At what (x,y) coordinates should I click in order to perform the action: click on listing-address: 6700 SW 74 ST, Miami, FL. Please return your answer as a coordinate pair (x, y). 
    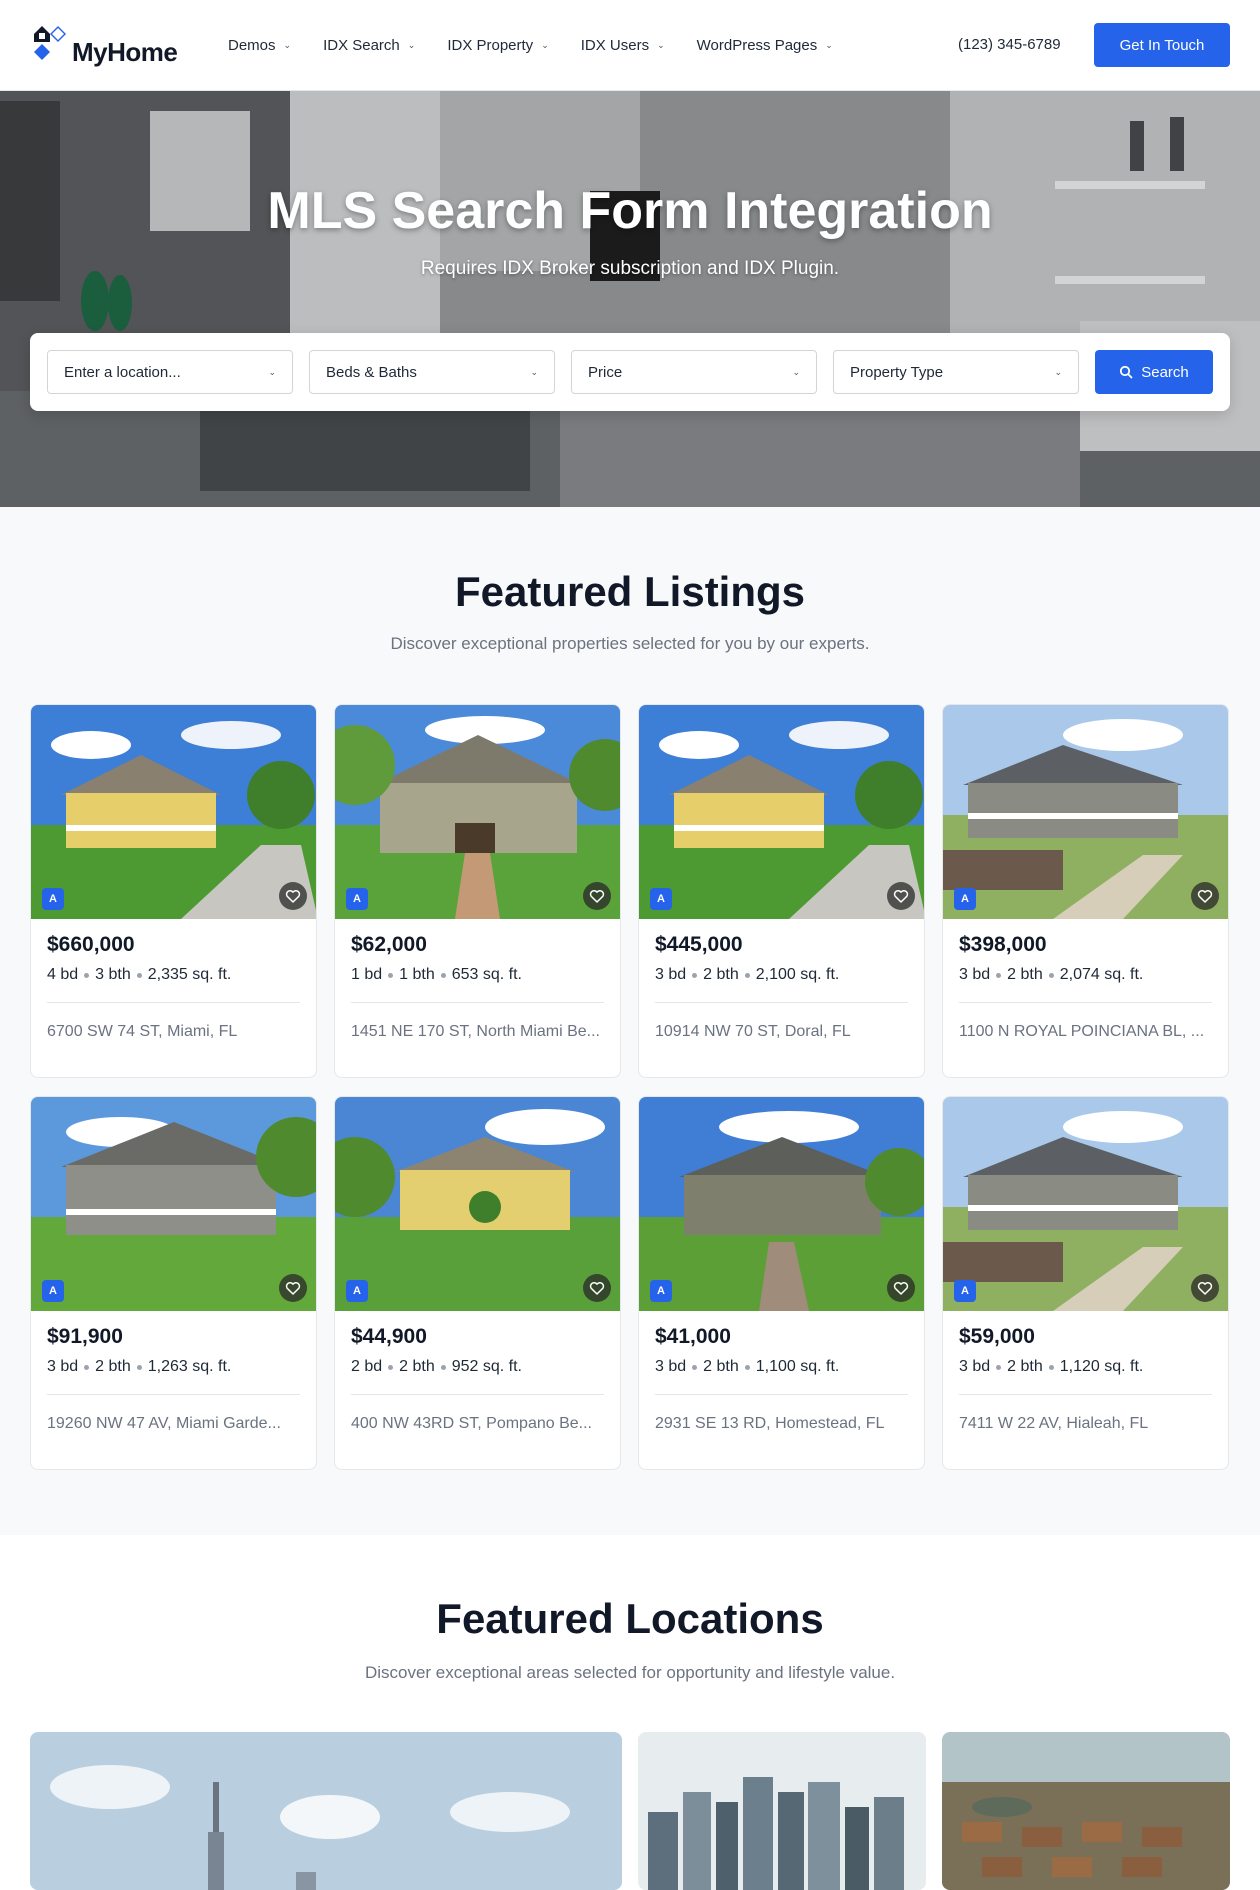
    Looking at the image, I should click on (173, 1032).